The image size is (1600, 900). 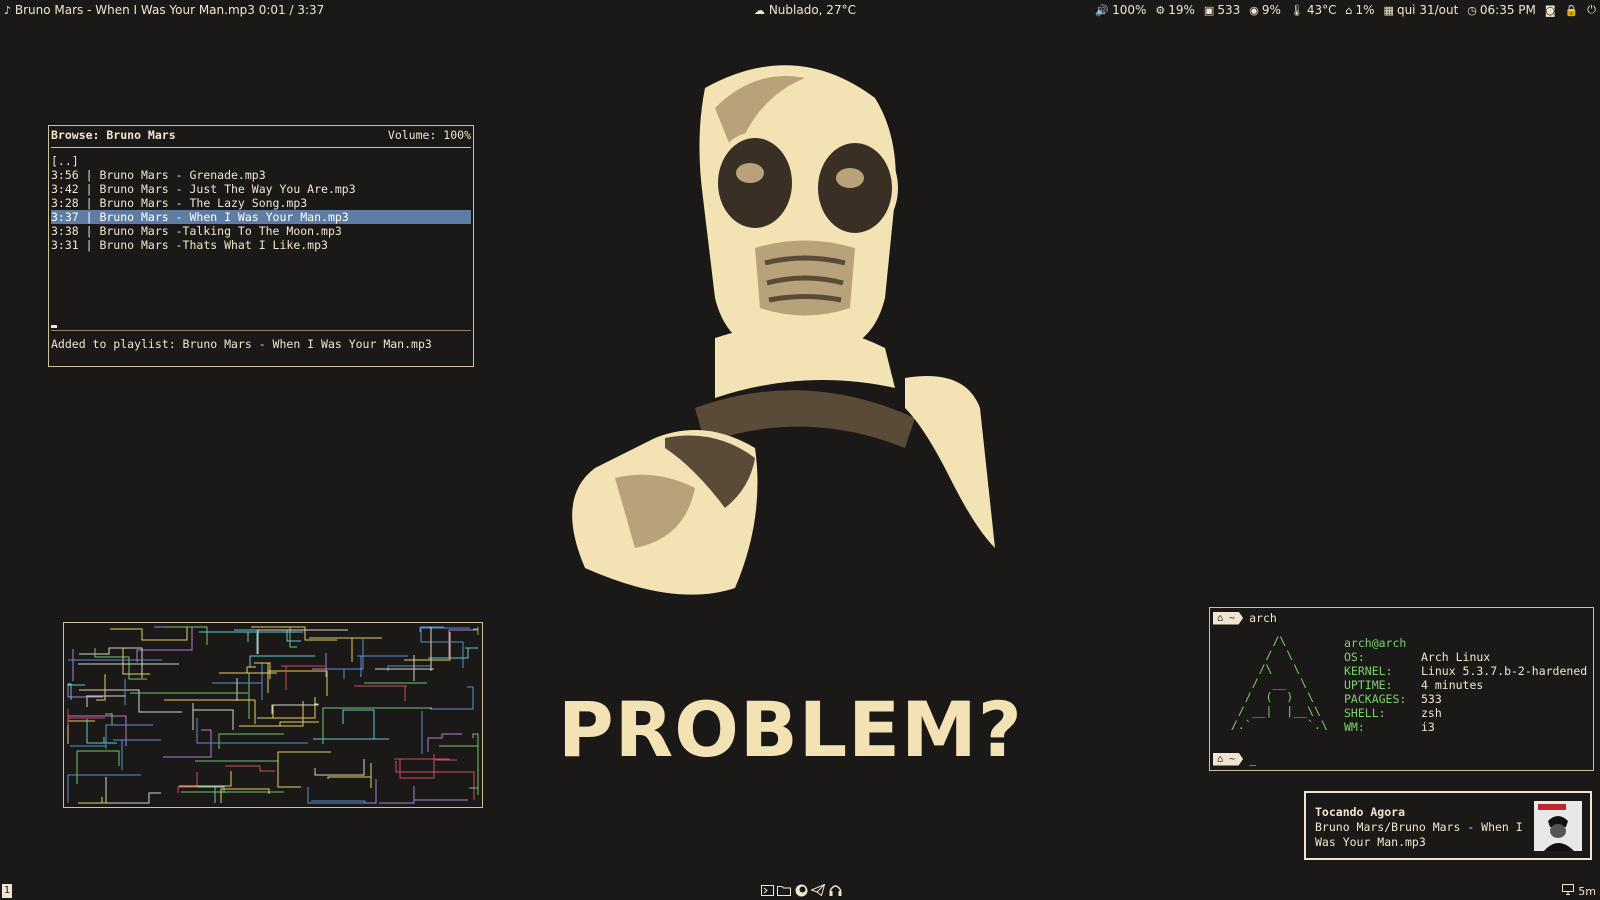 I want to click on screenshot-button: ◙, so click(x=1550, y=10).